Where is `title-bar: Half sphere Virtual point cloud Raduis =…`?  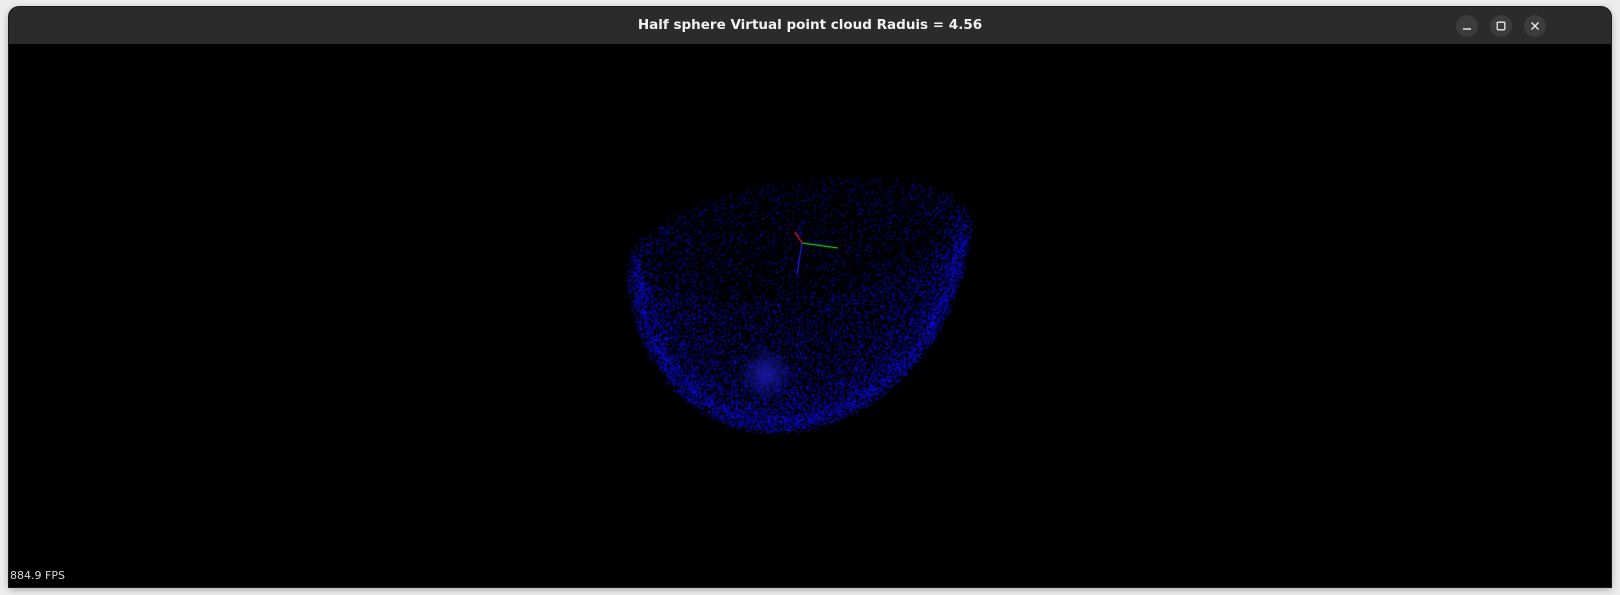
title-bar: Half sphere Virtual point cloud Raduis =… is located at coordinates (810, 26).